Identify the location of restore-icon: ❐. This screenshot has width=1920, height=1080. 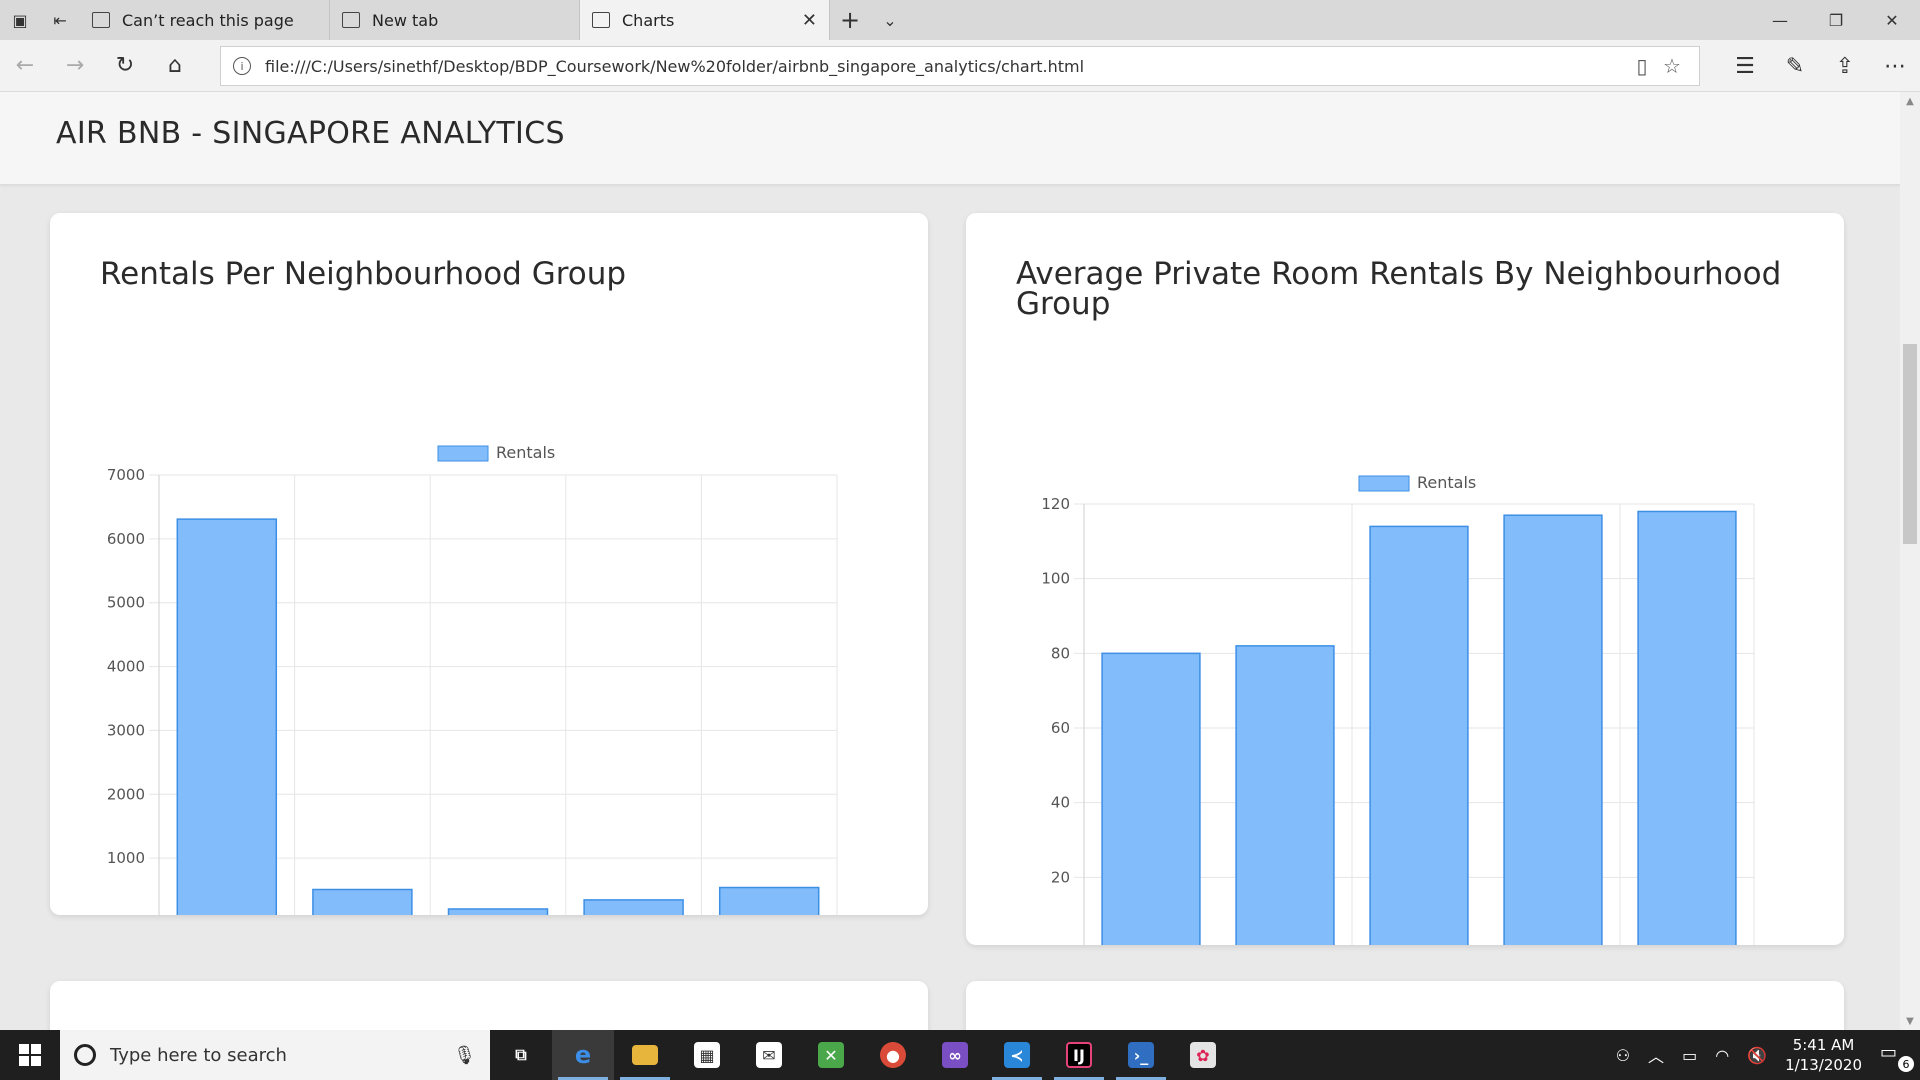
(1836, 20).